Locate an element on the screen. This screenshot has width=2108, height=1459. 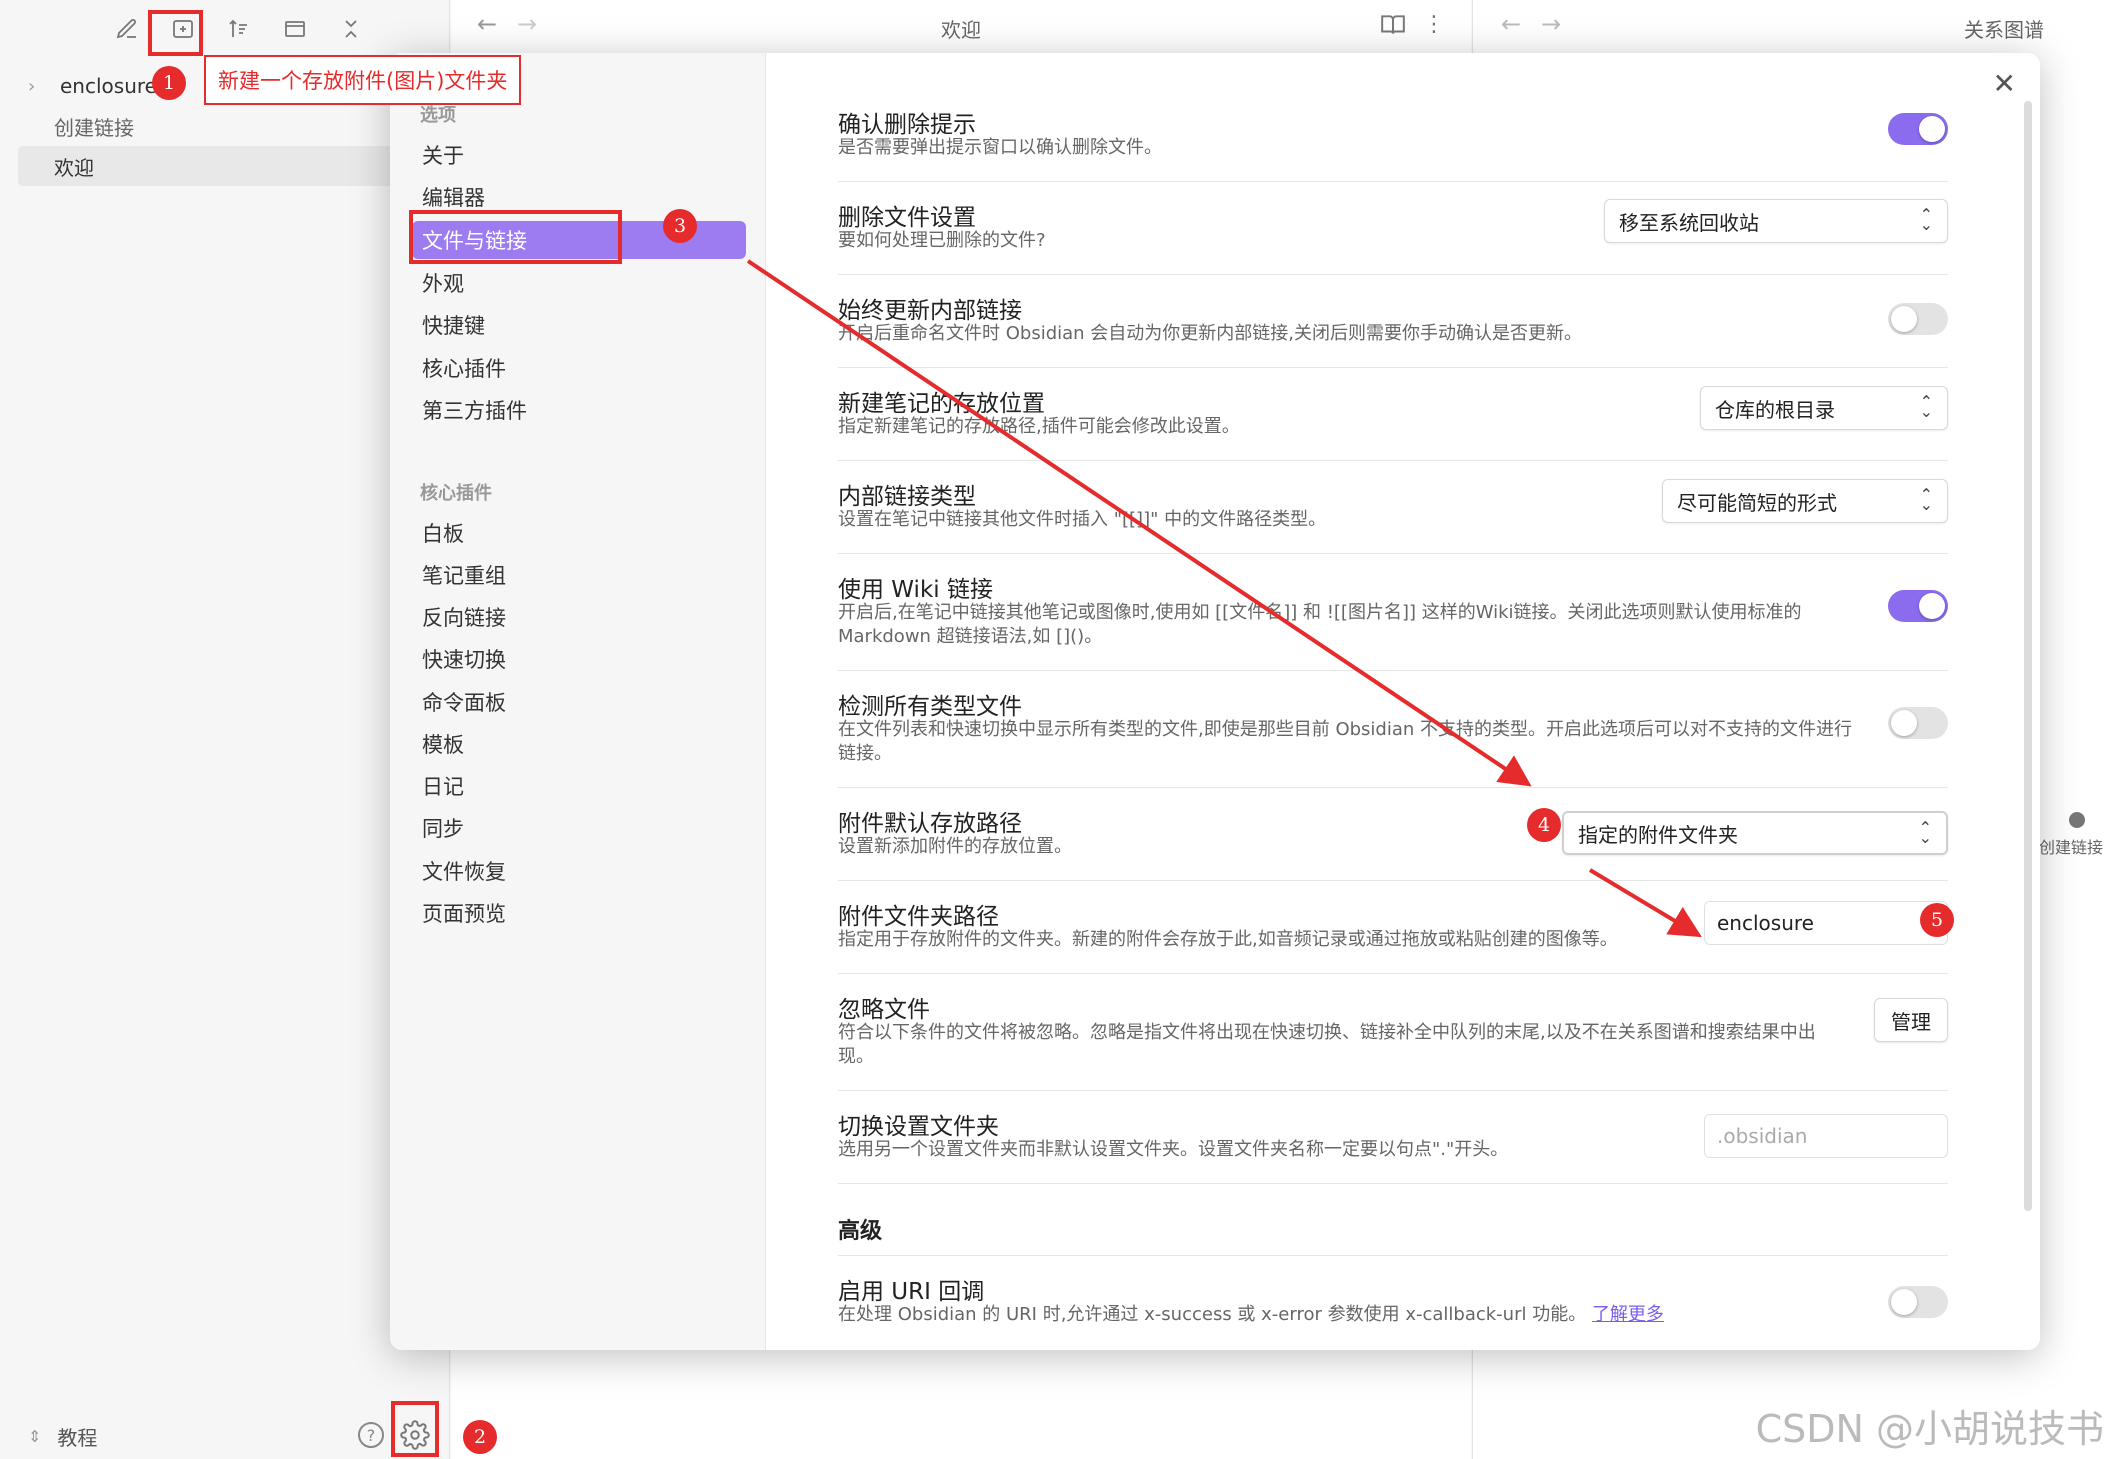
back-arrow-icon: ← is located at coordinates (1511, 24).